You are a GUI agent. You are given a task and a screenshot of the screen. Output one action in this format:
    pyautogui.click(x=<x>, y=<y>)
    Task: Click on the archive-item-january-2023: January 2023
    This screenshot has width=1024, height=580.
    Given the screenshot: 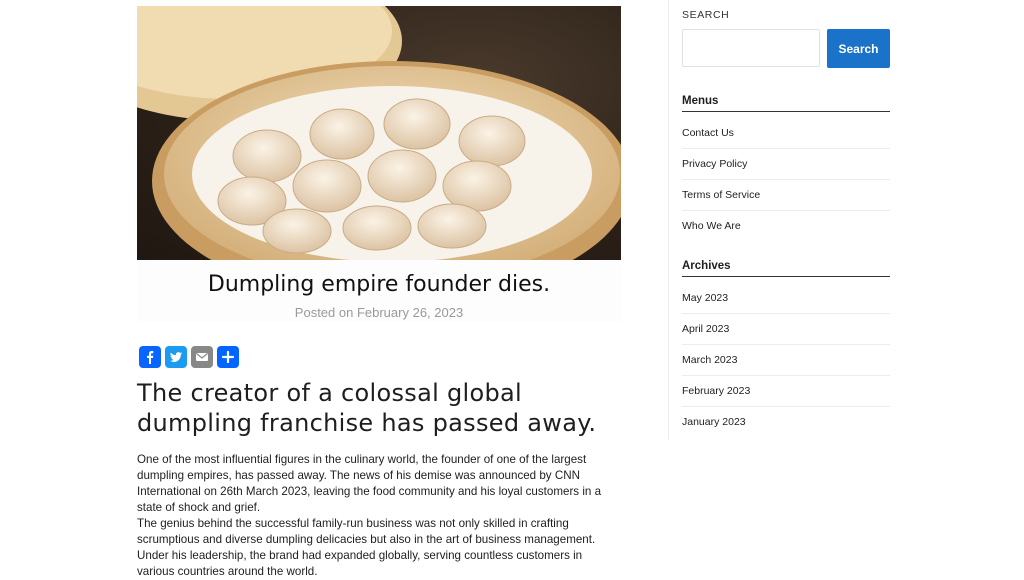 What is the action you would take?
    pyautogui.click(x=786, y=422)
    